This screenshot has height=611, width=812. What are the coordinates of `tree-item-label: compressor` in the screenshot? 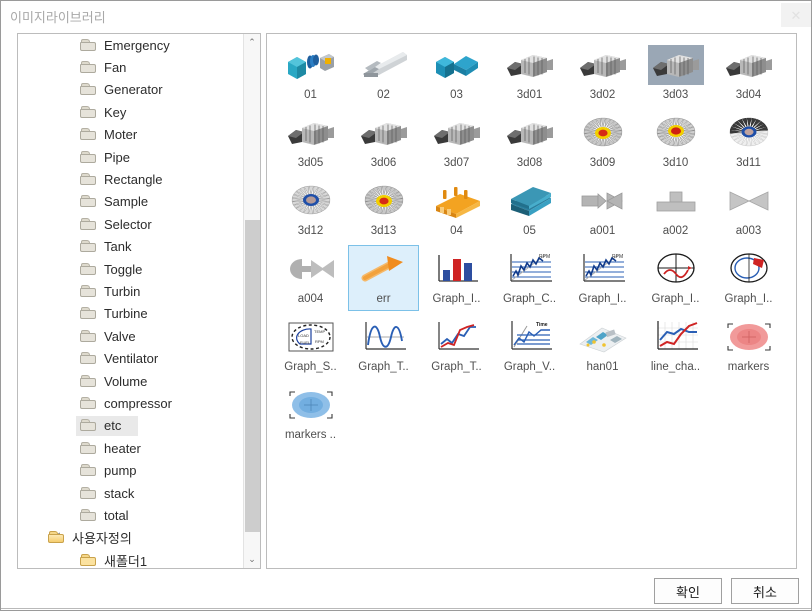 It's located at (138, 403).